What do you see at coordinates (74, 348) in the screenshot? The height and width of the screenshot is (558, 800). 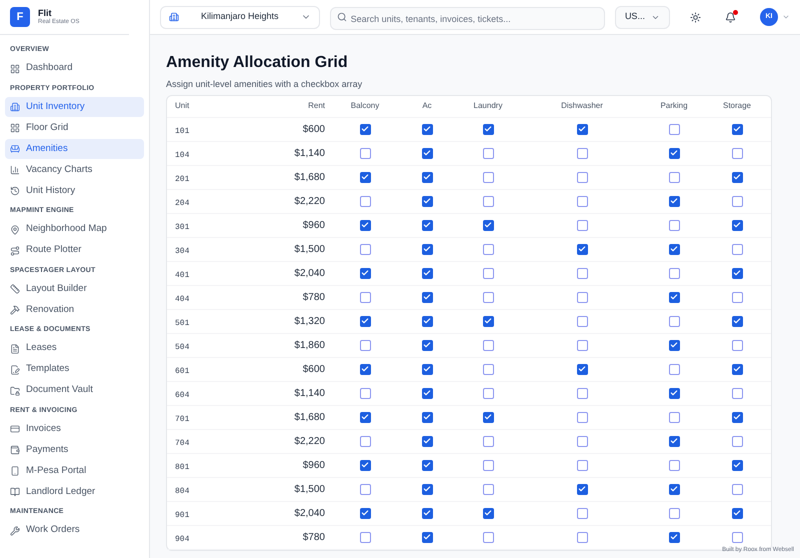 I see `sidebar-item: Leases` at bounding box center [74, 348].